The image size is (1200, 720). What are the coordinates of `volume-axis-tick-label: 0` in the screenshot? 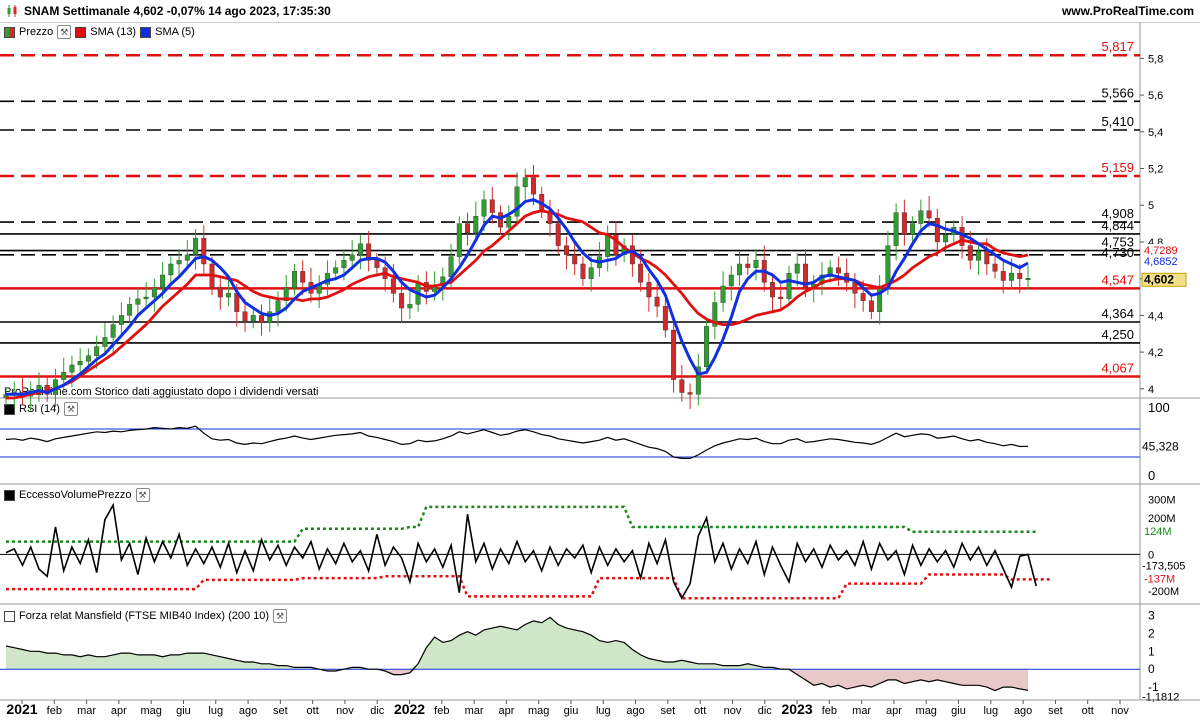 It's located at (1151, 555).